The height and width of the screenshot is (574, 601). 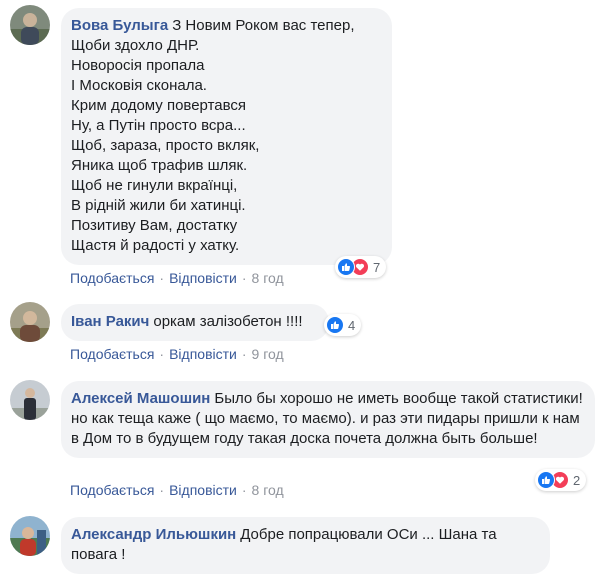 I want to click on reaction-summary: 2, so click(x=561, y=480).